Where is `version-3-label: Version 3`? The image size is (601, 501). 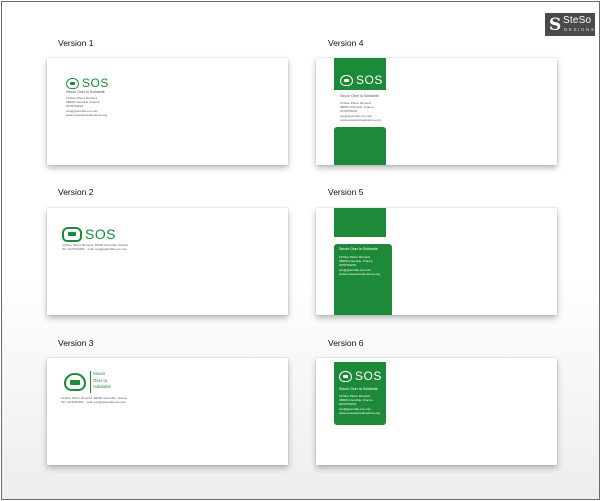 version-3-label: Version 3 is located at coordinates (76, 343).